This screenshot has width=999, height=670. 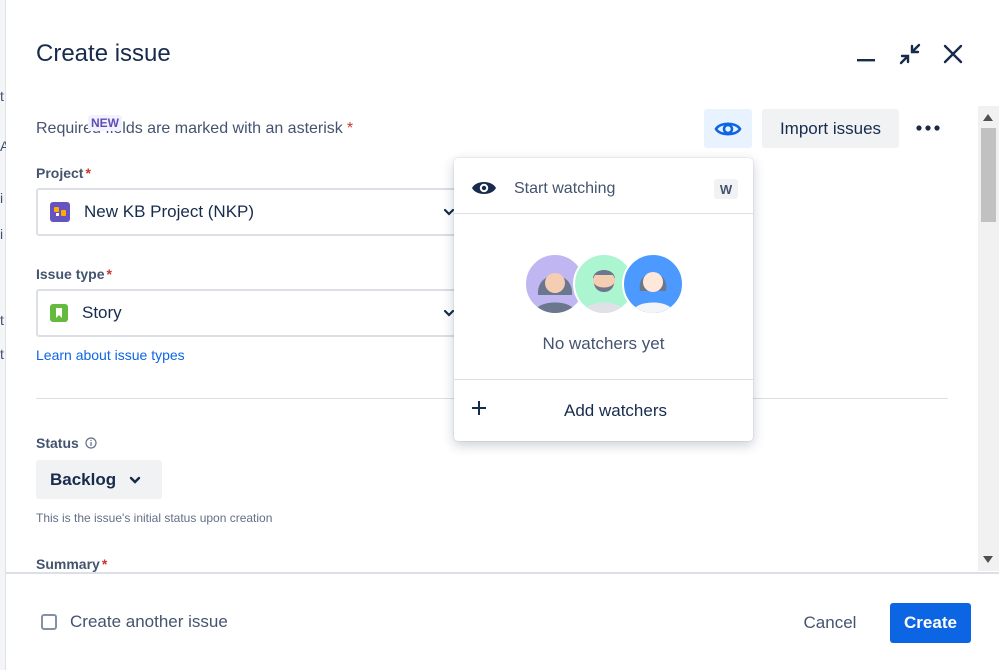 What do you see at coordinates (135, 480) in the screenshot?
I see `chevron-down-icon` at bounding box center [135, 480].